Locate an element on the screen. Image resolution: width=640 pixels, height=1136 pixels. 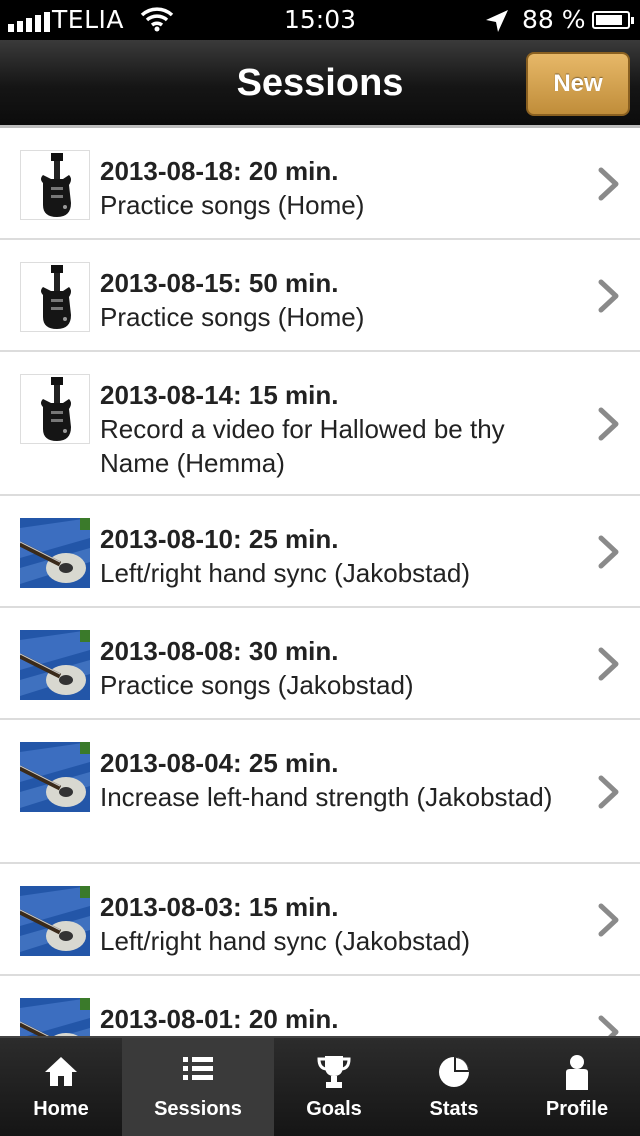
session-title: 2013-08-03: 15 min. is located at coordinates (219, 907).